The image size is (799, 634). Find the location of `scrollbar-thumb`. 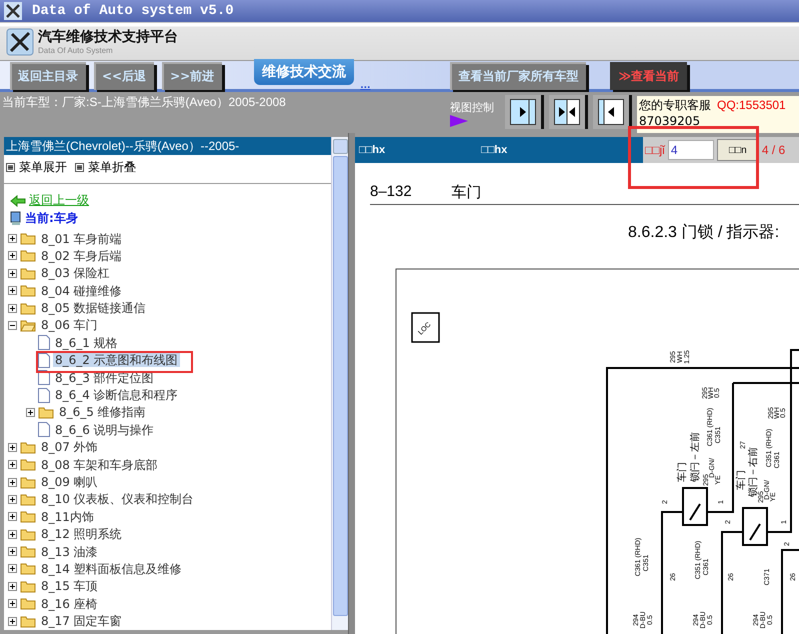

scrollbar-thumb is located at coordinates (340, 386).